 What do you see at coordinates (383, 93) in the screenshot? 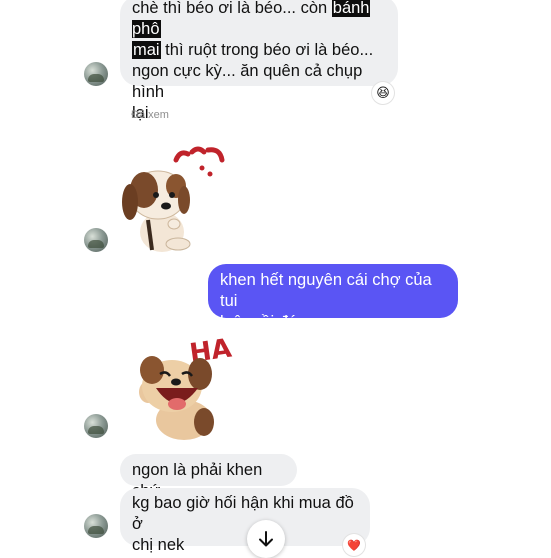
I see `reaction-emoji: 😆` at bounding box center [383, 93].